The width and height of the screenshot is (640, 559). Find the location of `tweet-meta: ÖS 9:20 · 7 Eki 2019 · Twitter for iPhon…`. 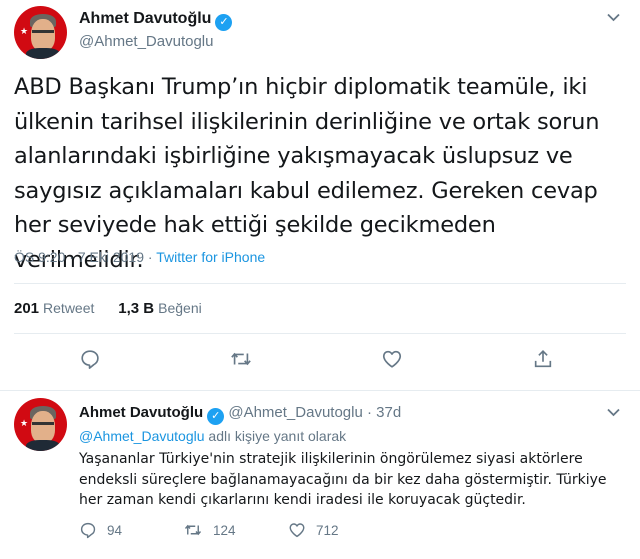

tweet-meta: ÖS 9:20 · 7 Eki 2019 · Twitter for iPhon… is located at coordinates (139, 257).